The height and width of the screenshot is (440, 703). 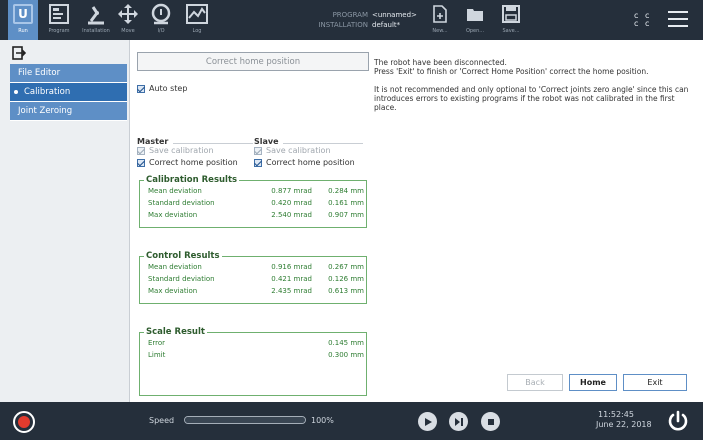 I want to click on row-value-mm: 0.267 mm, so click(x=346, y=267).